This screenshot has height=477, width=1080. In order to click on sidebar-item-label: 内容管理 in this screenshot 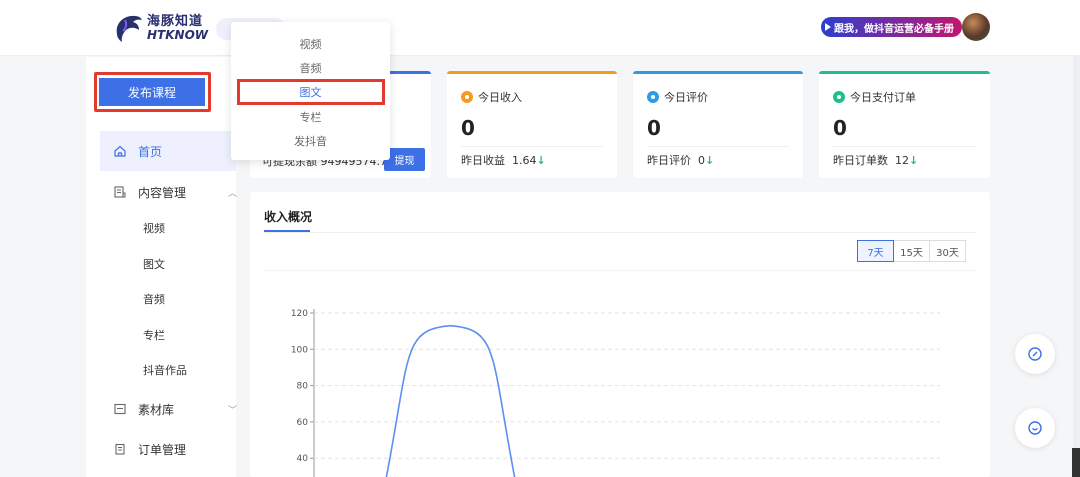, I will do `click(162, 192)`.